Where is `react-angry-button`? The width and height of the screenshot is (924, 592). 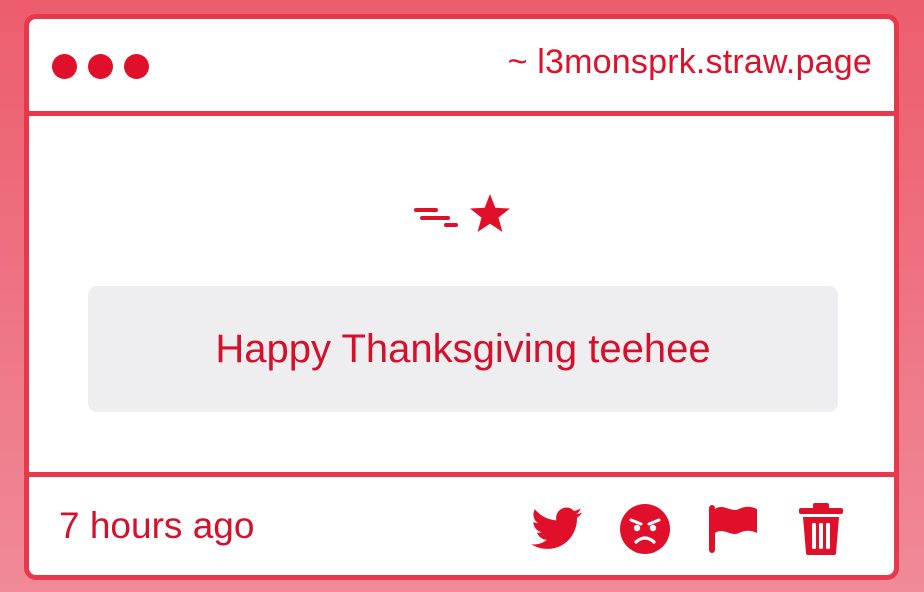
react-angry-button is located at coordinates (645, 529).